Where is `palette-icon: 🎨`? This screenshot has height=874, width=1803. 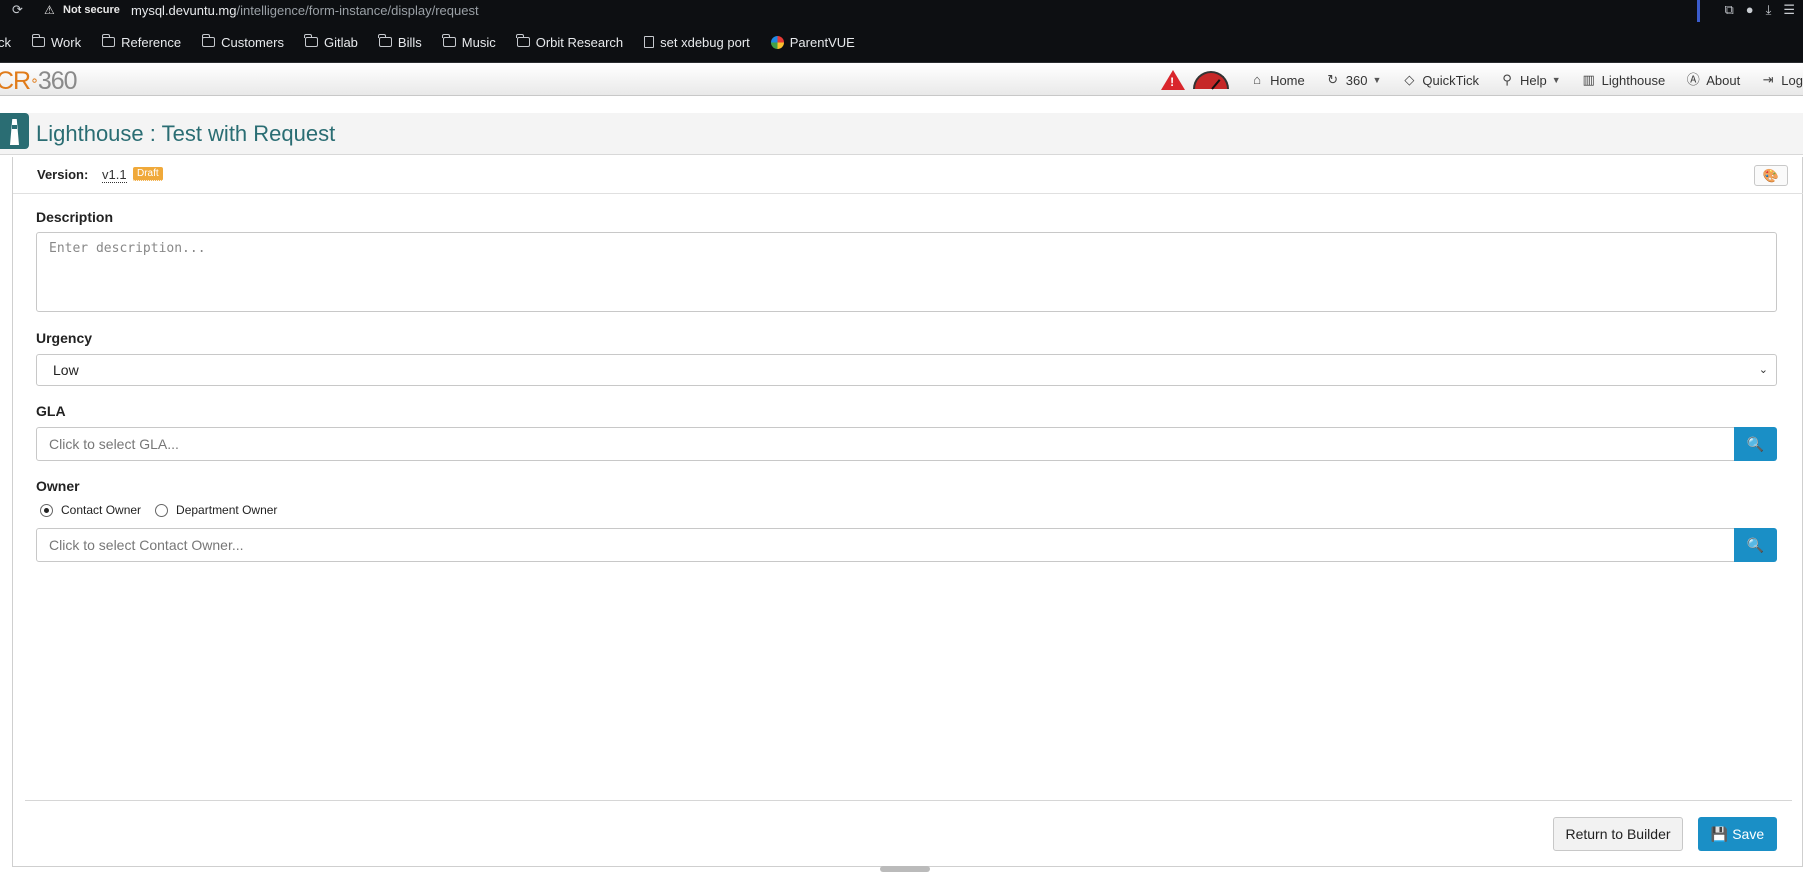
palette-icon: 🎨 is located at coordinates (1771, 175).